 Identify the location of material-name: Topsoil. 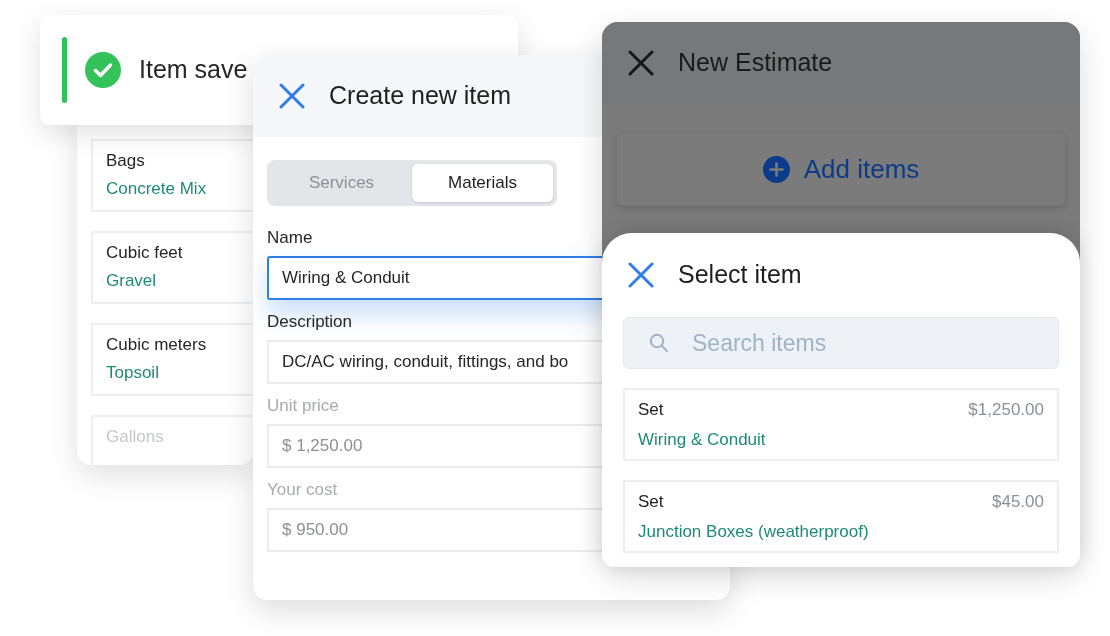
(132, 373).